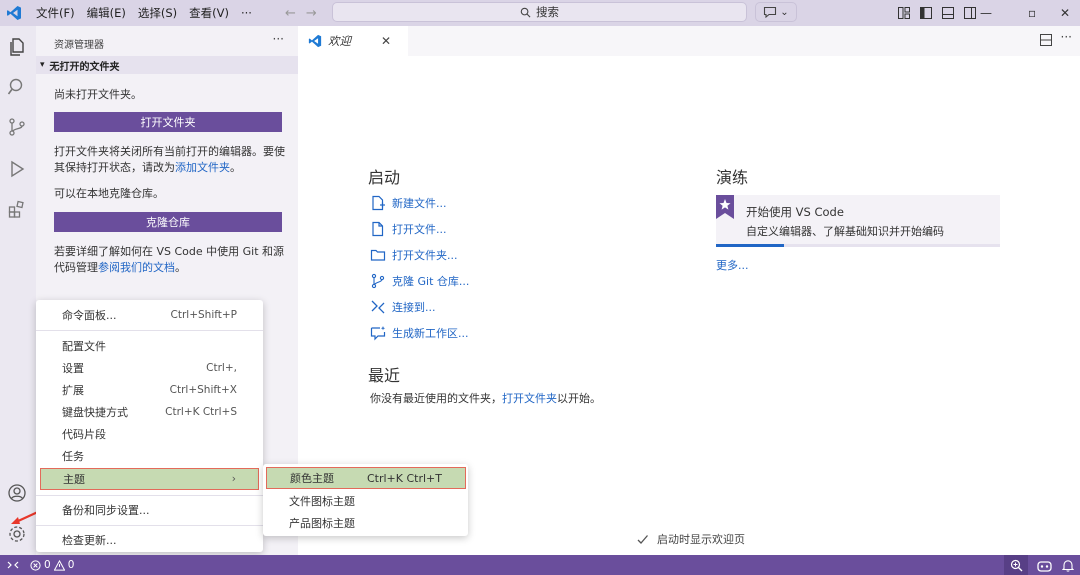 The width and height of the screenshot is (1080, 575). I want to click on forward-arrow-icon: →, so click(311, 13).